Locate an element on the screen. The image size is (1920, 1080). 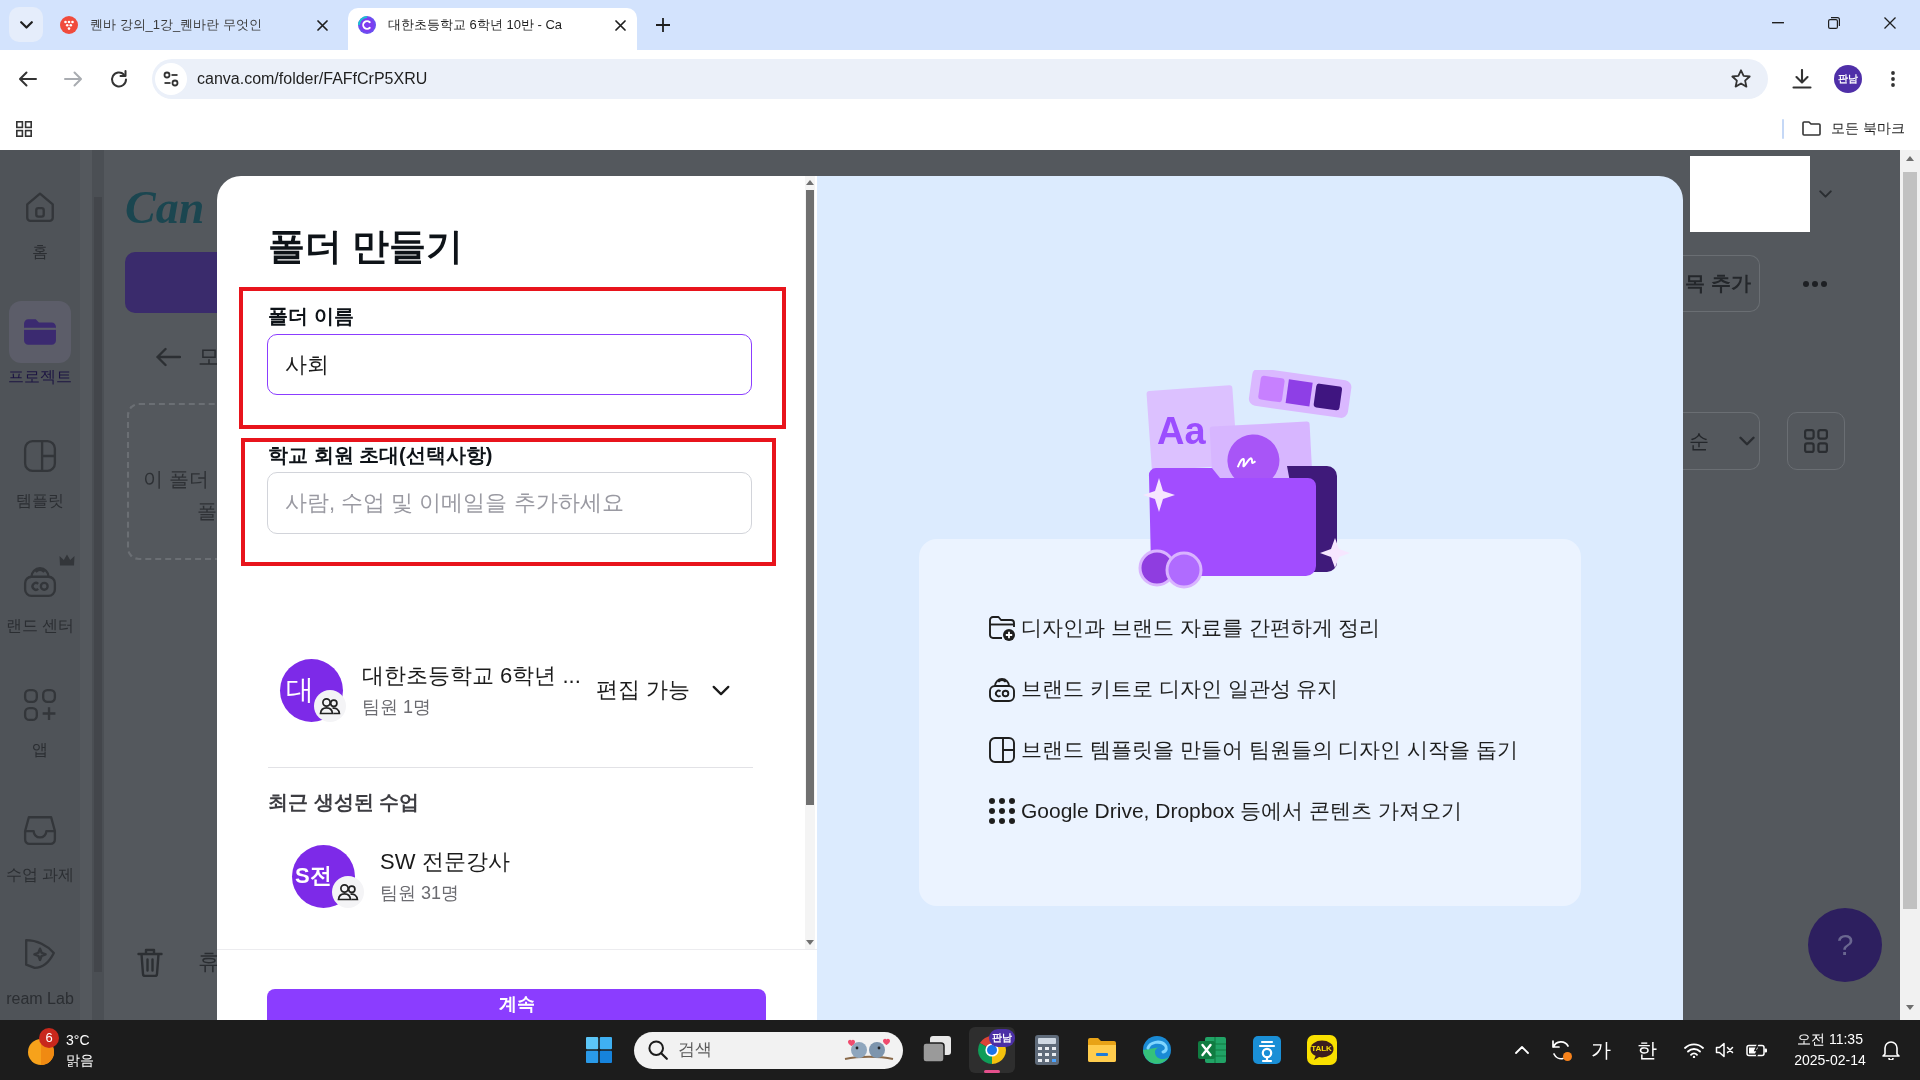
grid-view-button is located at coordinates (1816, 441).